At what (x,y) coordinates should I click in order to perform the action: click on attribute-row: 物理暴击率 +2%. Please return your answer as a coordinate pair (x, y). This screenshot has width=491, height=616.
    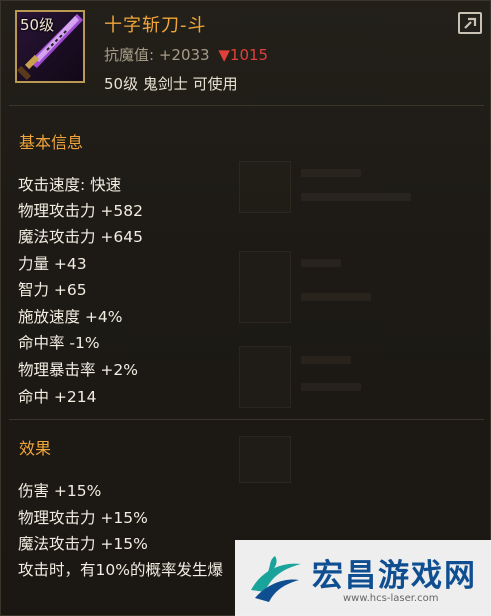
    Looking at the image, I should click on (78, 370).